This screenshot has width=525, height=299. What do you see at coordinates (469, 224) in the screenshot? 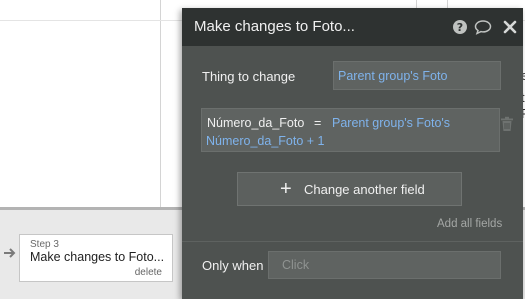
I see `add-all-fields-link: Add all fields` at bounding box center [469, 224].